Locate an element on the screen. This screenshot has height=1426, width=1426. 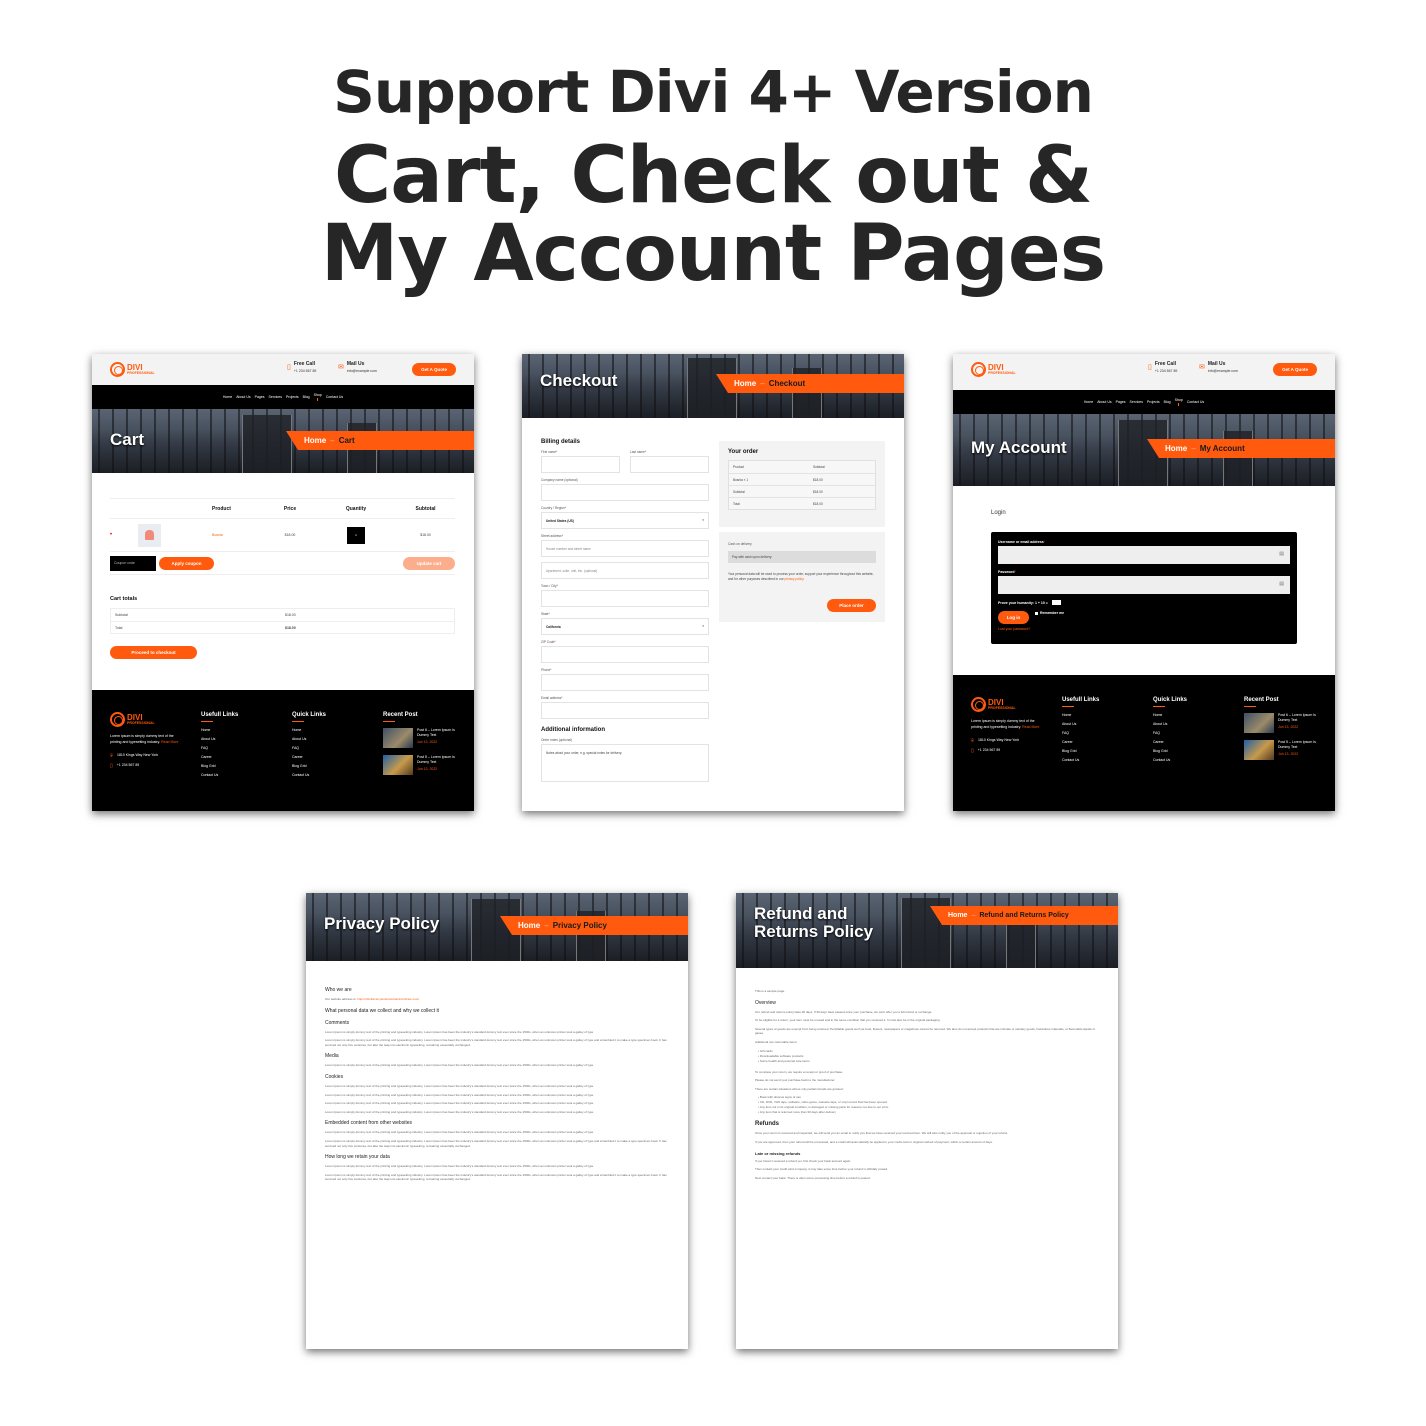
call-value: +1 234 567 89 is located at coordinates (305, 371).